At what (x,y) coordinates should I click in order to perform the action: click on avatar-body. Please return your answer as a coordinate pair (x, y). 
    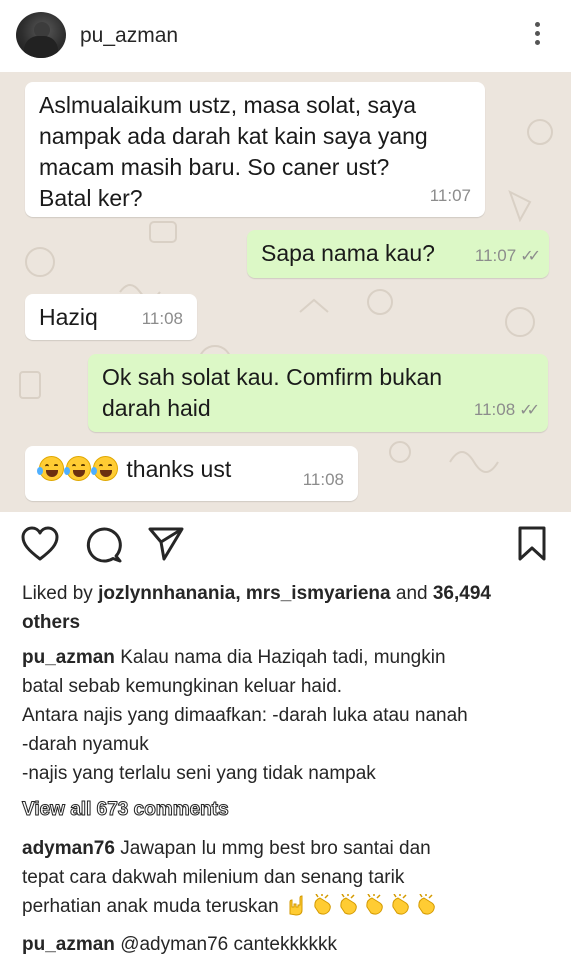
    Looking at the image, I should click on (41, 47).